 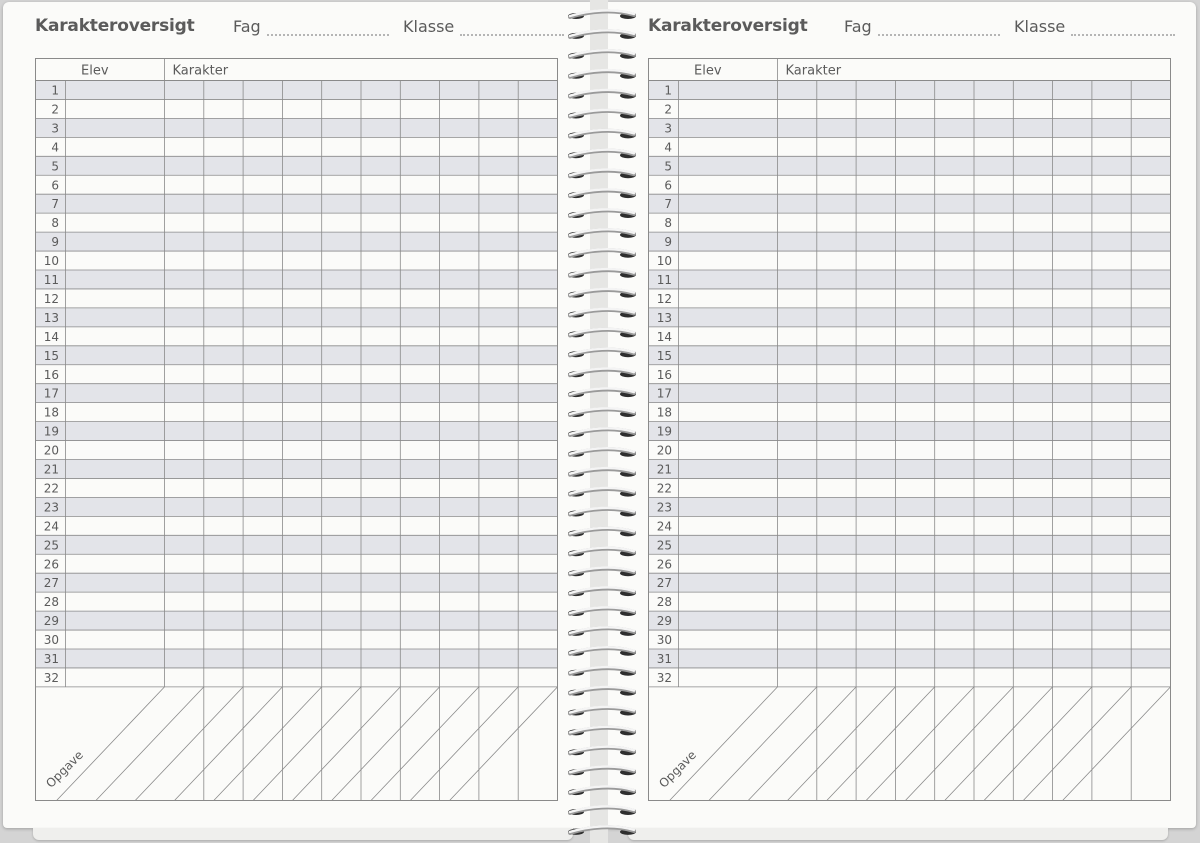 I want to click on page-title: Karakteroversigt, so click(x=115, y=26).